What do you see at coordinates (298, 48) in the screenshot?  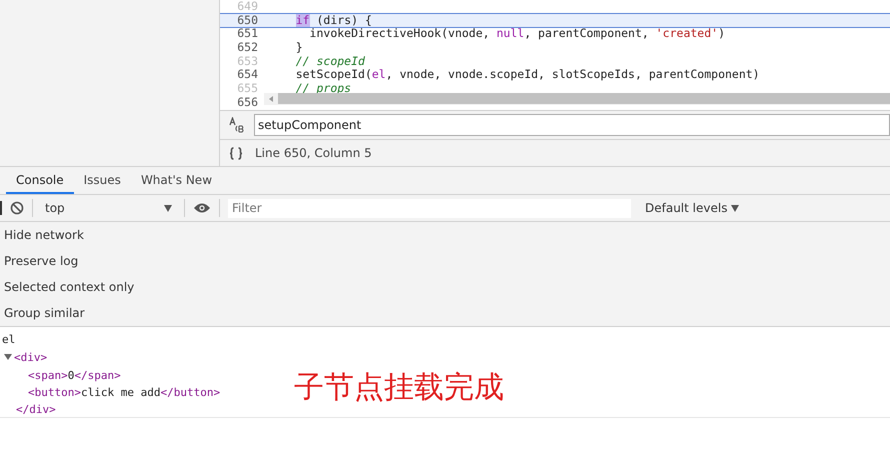 I see `code-line: }` at bounding box center [298, 48].